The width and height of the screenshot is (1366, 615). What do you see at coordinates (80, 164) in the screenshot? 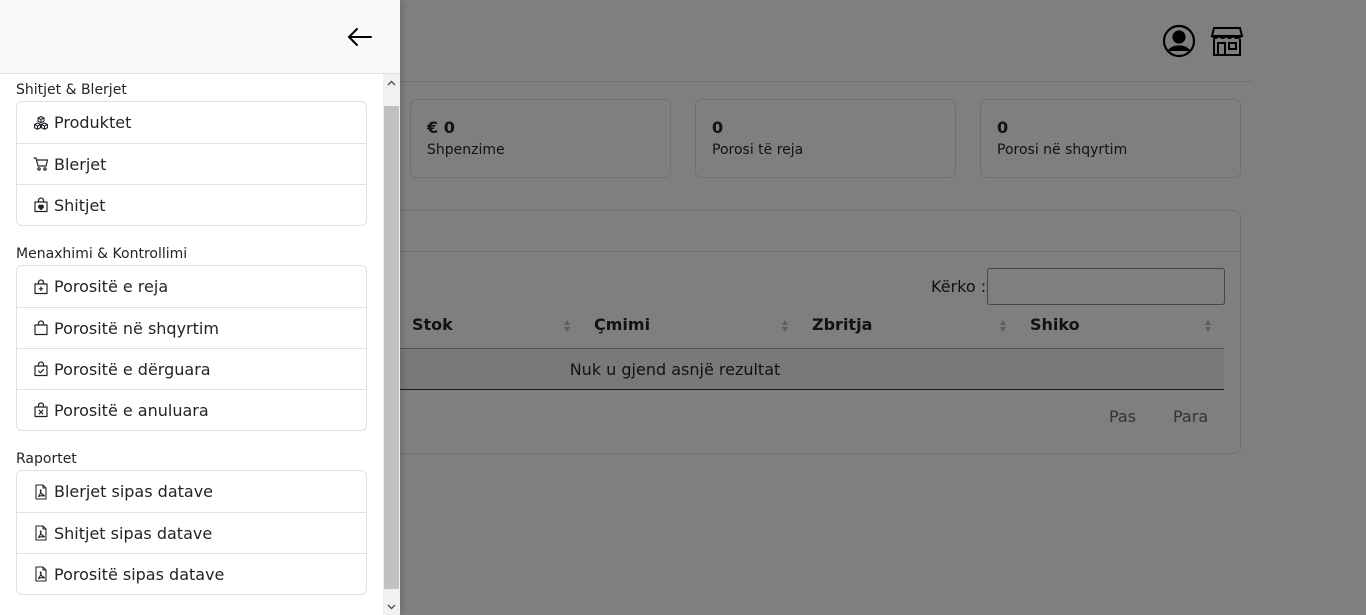
I see `sidebar-item-label: Blerjet` at bounding box center [80, 164].